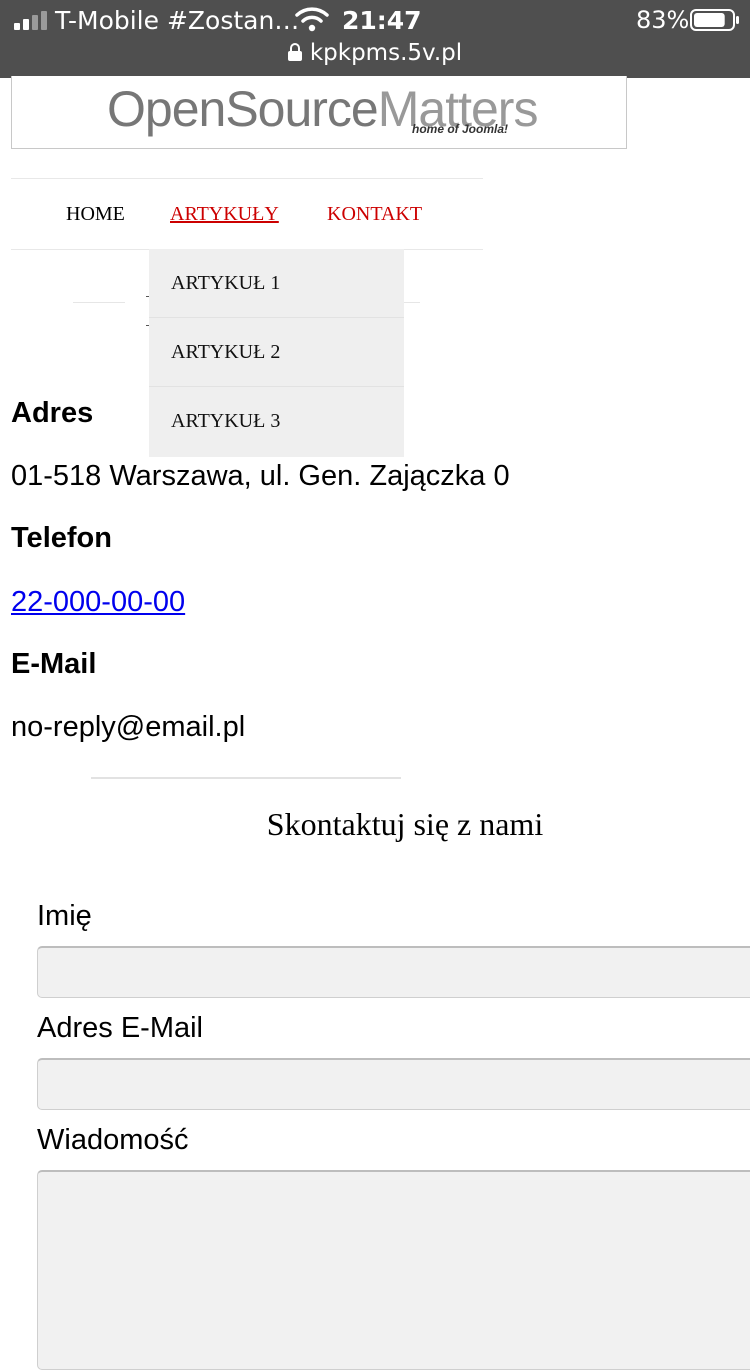  Describe the element at coordinates (54, 664) in the screenshot. I see `email-heading: E-Mail` at that location.